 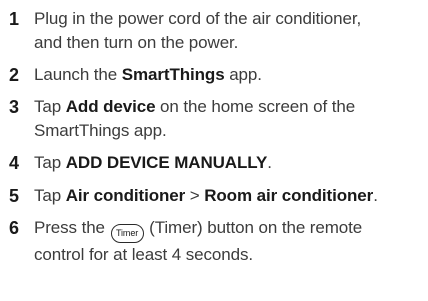 I want to click on step-text-line: SmartThings app., so click(x=100, y=130).